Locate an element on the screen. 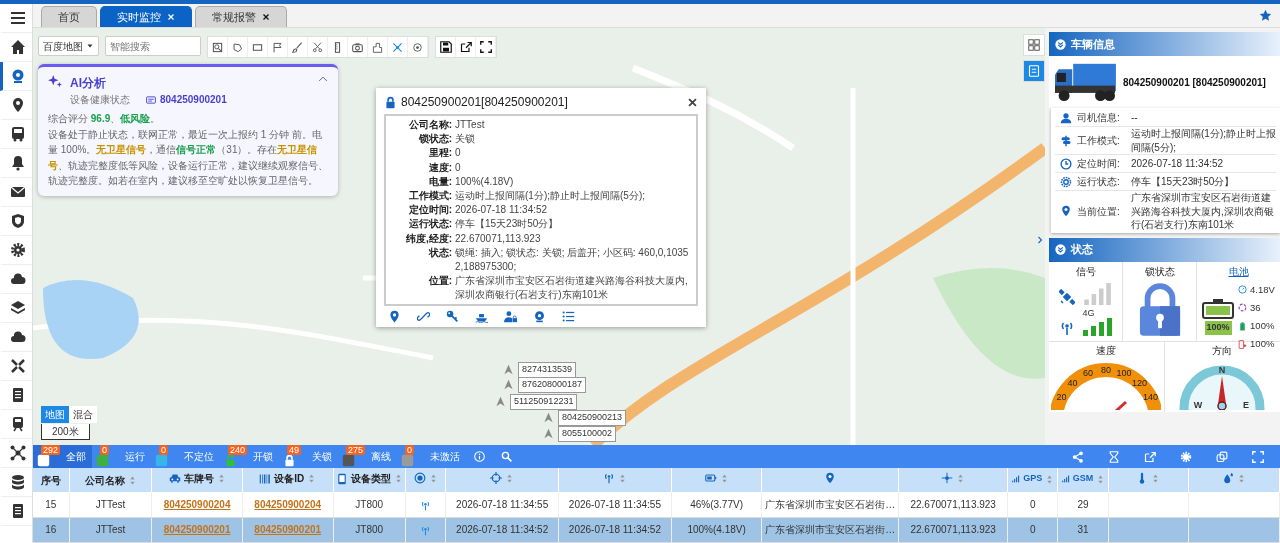 This screenshot has width=1280, height=543. analysis-text: 综合评分 96.9、低风险。 is located at coordinates (105, 119).